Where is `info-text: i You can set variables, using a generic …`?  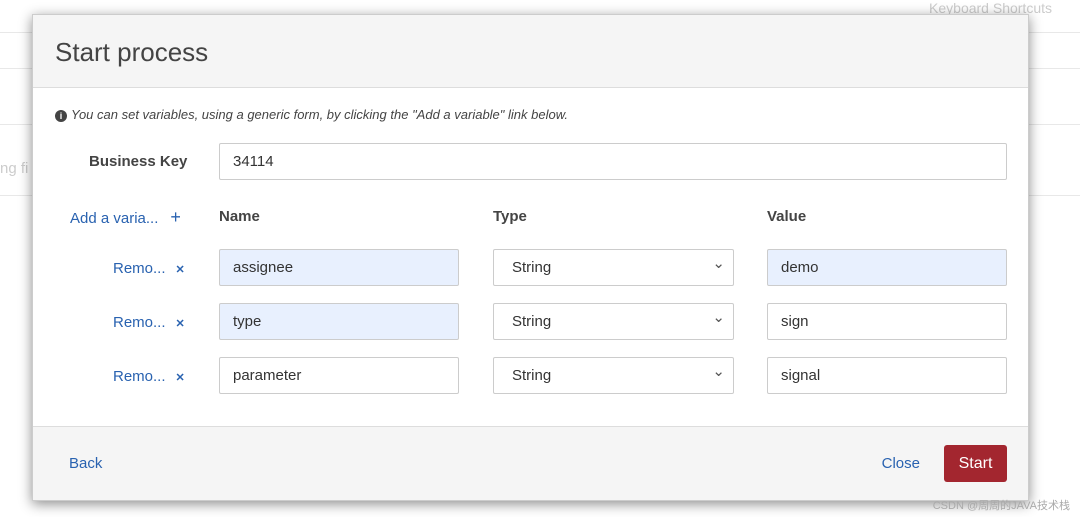
info-text: i You can set variables, using a generic … is located at coordinates (311, 114).